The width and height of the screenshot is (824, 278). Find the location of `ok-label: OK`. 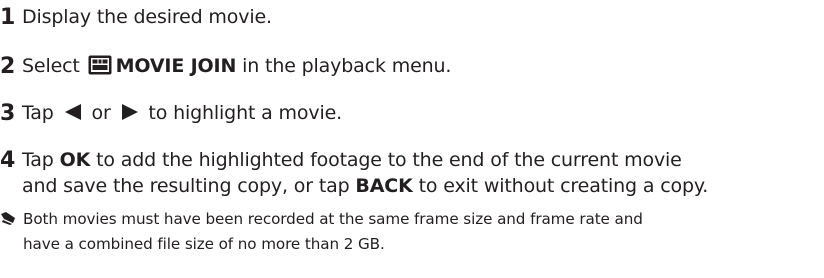

ok-label: OK is located at coordinates (75, 160).